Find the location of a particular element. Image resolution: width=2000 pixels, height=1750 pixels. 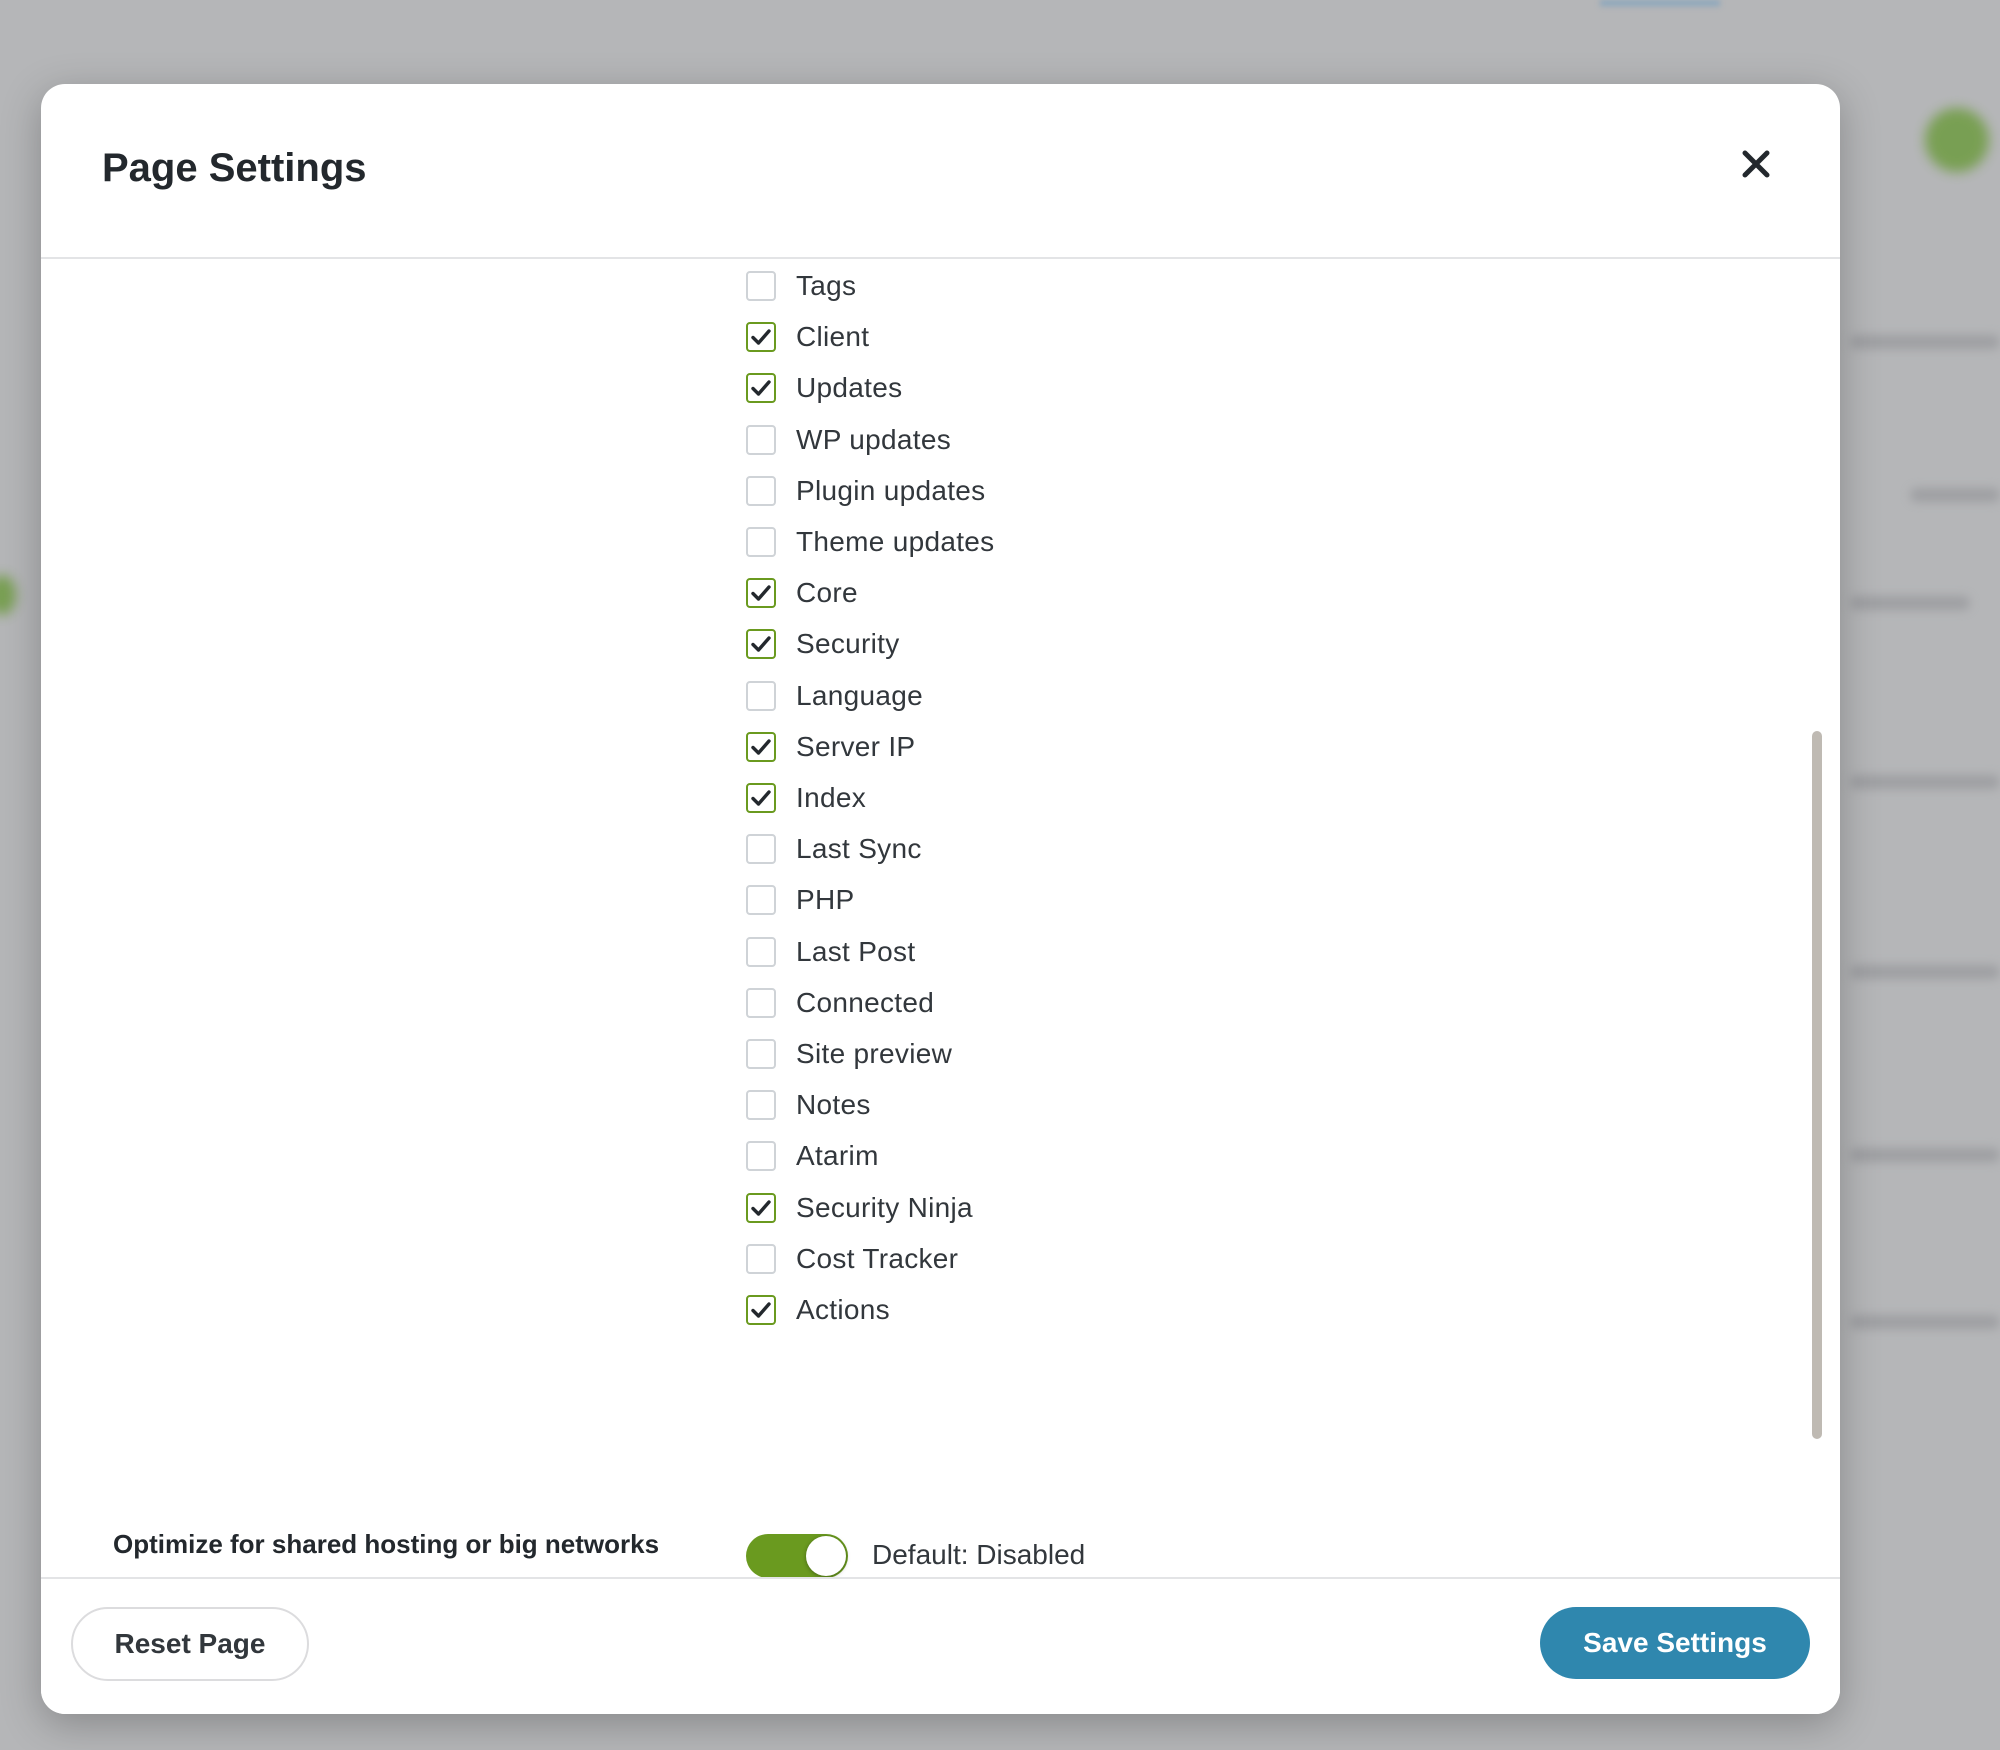

close-button is located at coordinates (1756, 164).